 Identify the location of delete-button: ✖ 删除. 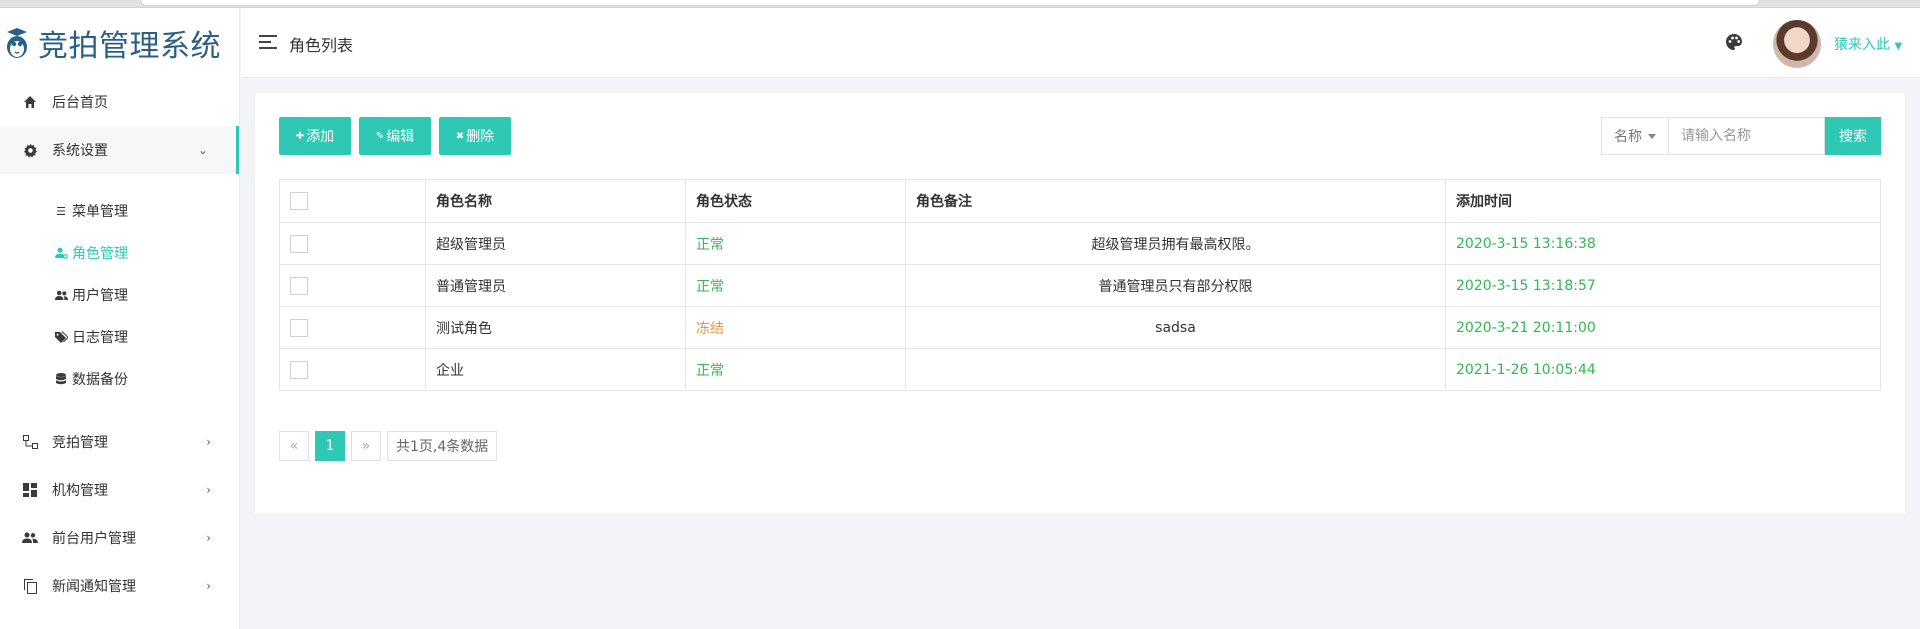
(475, 136).